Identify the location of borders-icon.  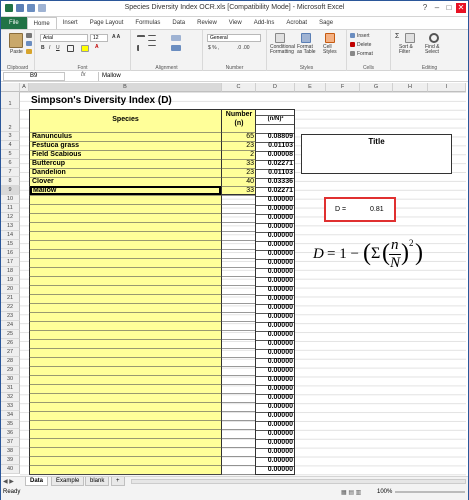
(70, 48).